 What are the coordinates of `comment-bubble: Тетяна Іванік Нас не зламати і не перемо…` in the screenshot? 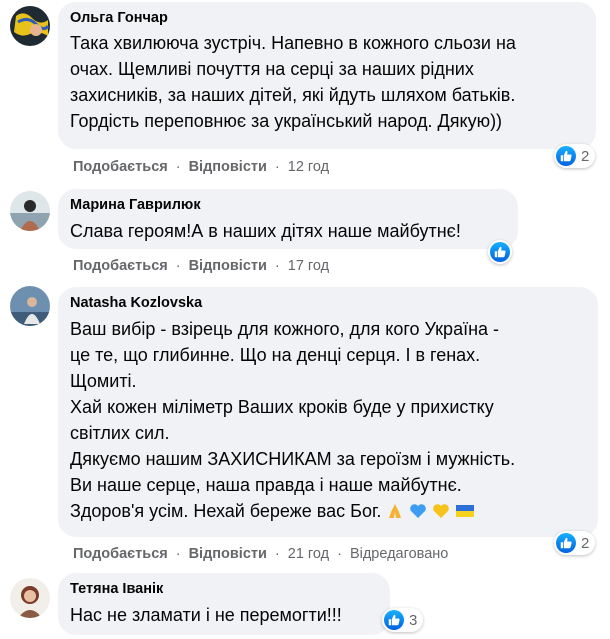 It's located at (224, 604).